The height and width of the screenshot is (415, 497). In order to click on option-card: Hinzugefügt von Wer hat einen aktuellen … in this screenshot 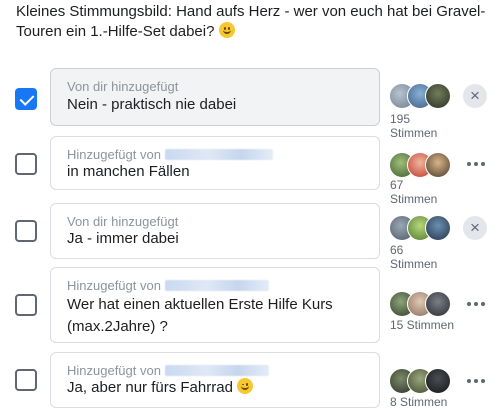, I will do `click(215, 305)`.